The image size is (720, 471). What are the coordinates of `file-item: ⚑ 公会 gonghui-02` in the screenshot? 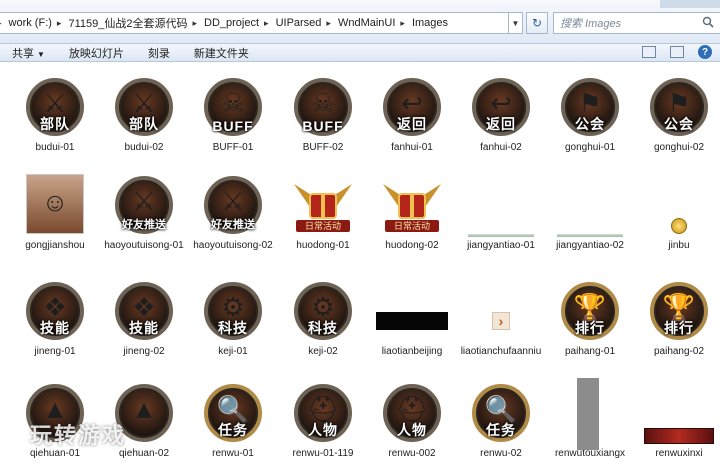 It's located at (677, 113).